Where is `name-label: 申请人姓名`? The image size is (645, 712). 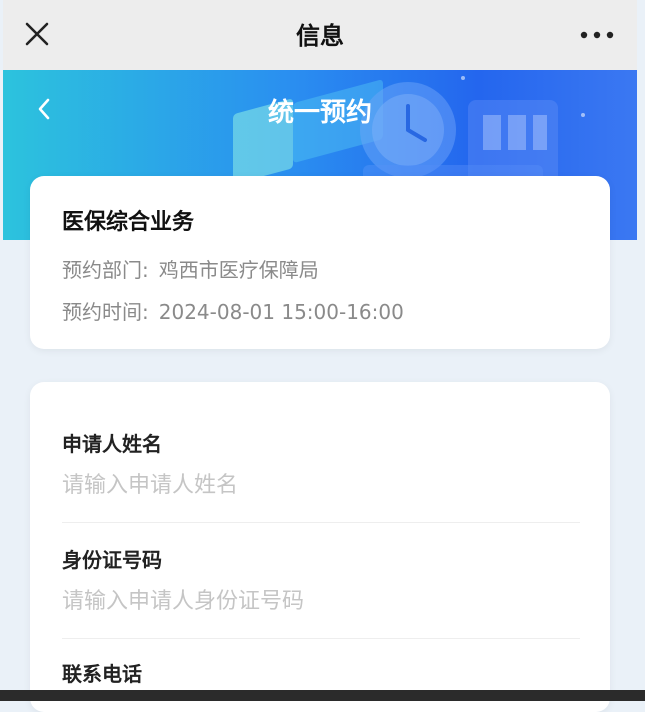 name-label: 申请人姓名 is located at coordinates (112, 444).